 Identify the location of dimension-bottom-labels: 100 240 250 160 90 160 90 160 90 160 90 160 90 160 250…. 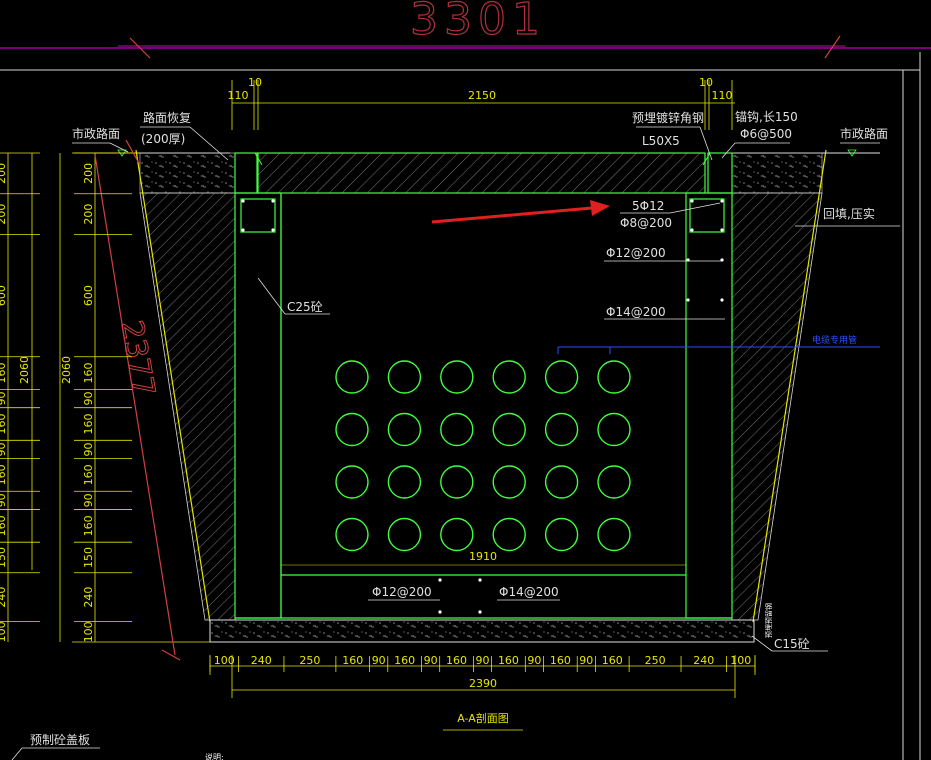
(482, 663).